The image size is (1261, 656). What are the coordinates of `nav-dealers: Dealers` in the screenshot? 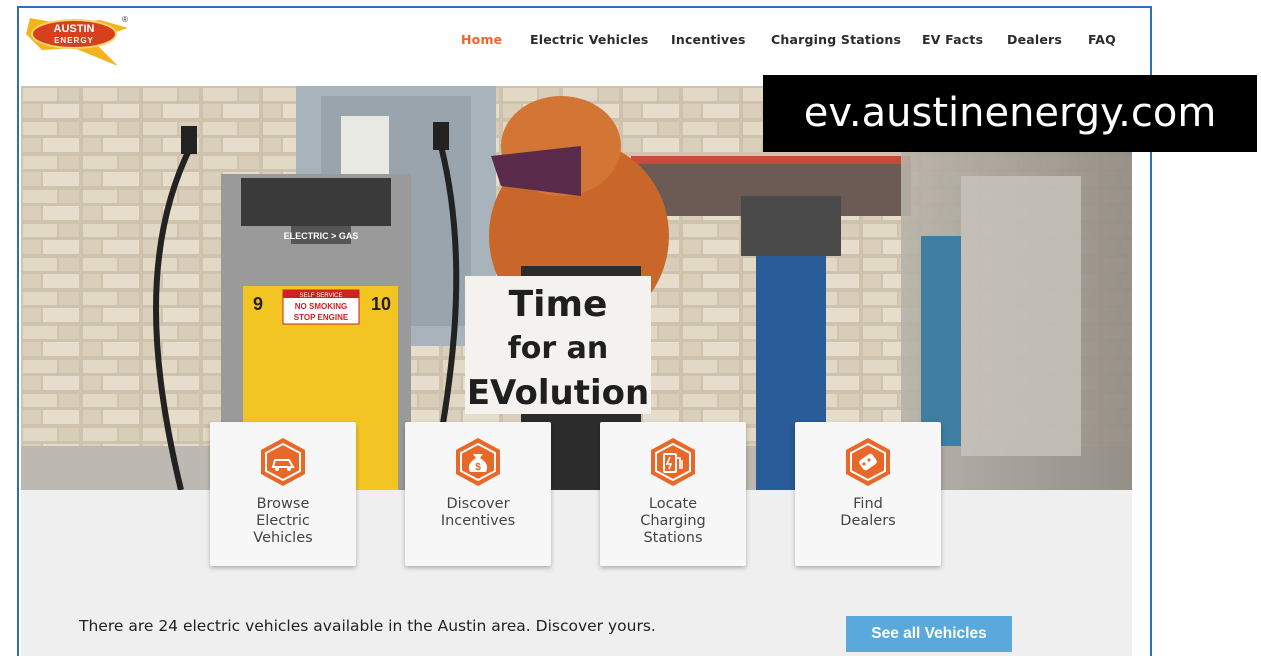 It's located at (1034, 39).